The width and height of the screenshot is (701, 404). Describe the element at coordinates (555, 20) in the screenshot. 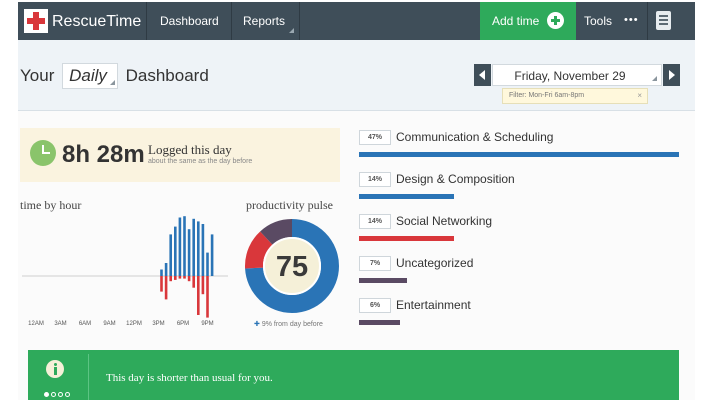

I see `plus-circle-icon` at that location.